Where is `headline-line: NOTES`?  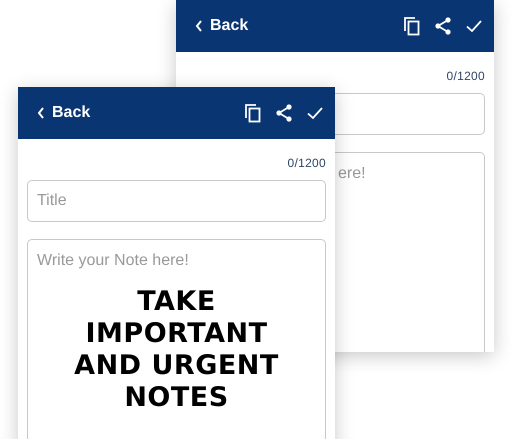 headline-line: NOTES is located at coordinates (176, 398).